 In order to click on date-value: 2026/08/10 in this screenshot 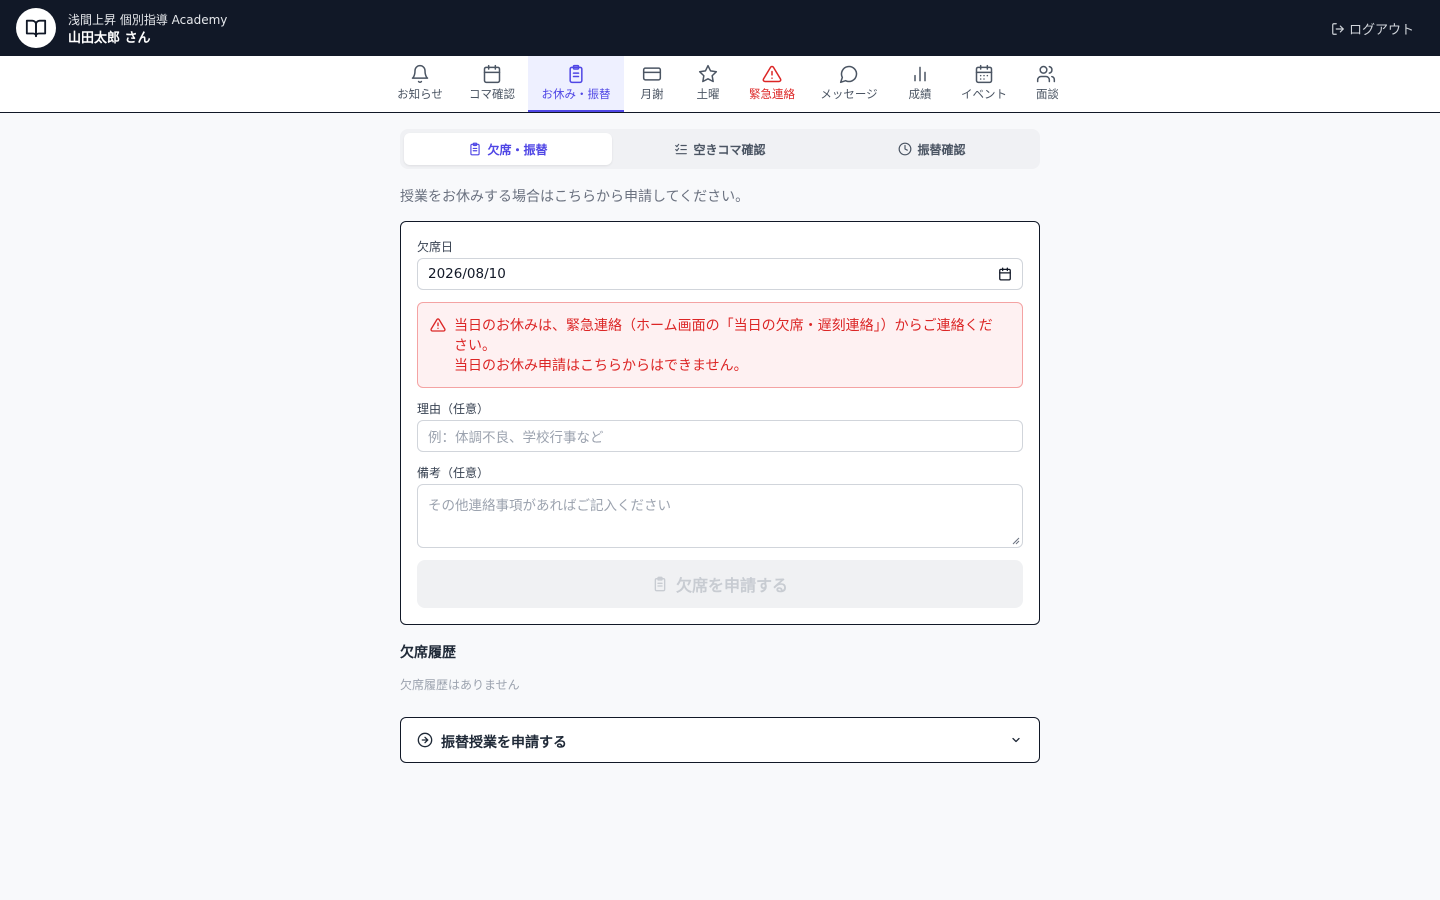, I will do `click(467, 274)`.